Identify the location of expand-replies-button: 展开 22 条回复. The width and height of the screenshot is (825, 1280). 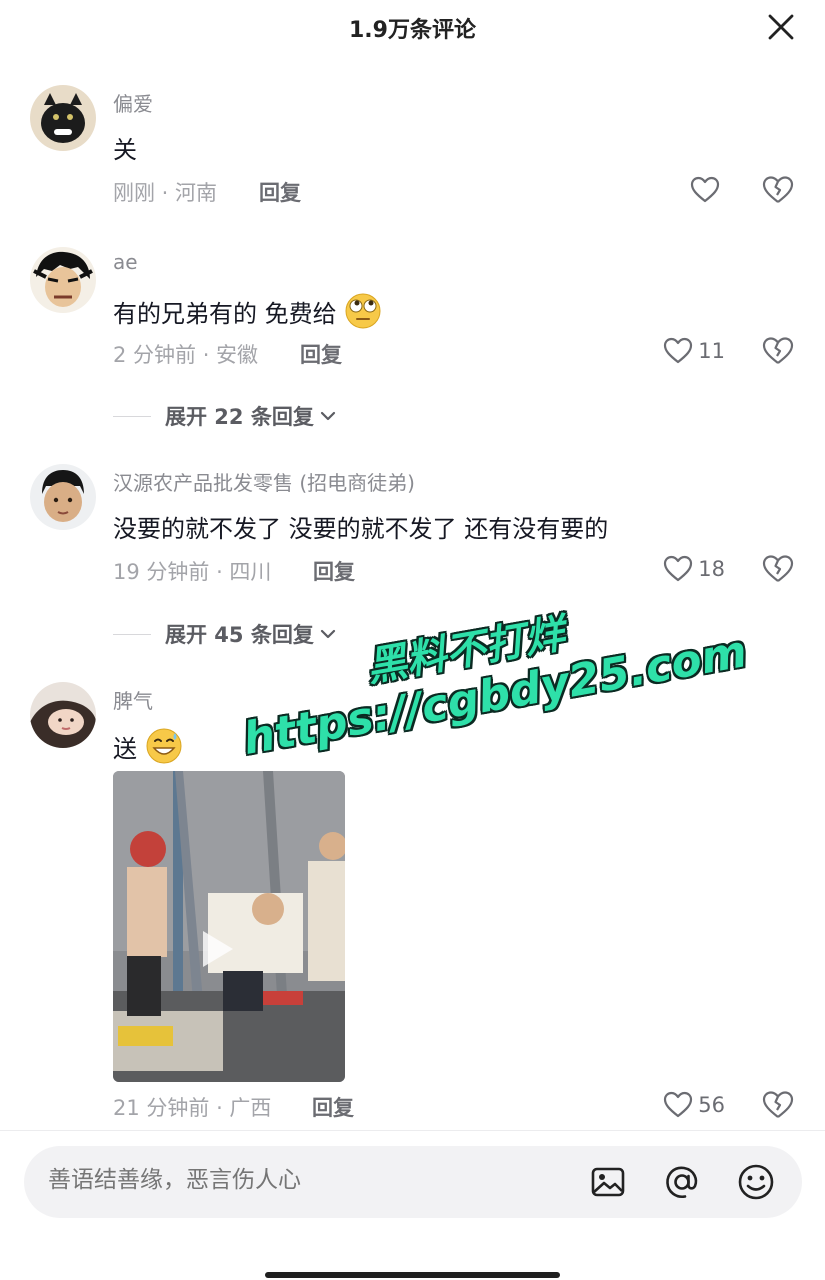
(225, 416).